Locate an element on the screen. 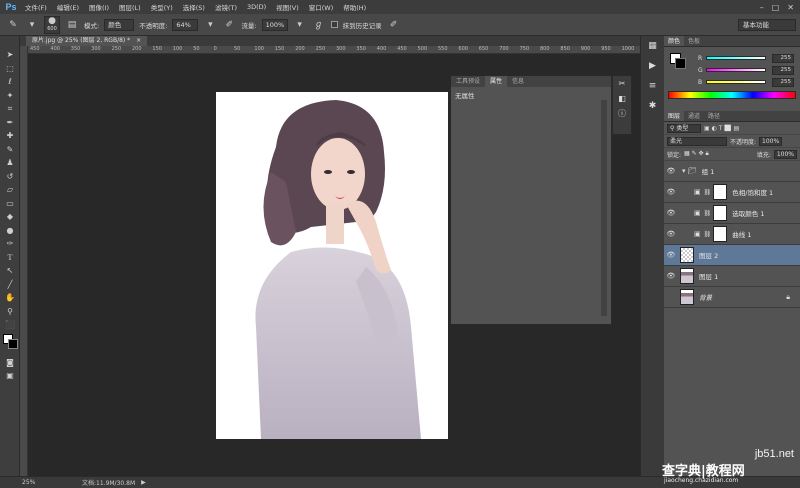 This screenshot has height=488, width=800. dodge-tool-icon: ● is located at coordinates (10, 231).